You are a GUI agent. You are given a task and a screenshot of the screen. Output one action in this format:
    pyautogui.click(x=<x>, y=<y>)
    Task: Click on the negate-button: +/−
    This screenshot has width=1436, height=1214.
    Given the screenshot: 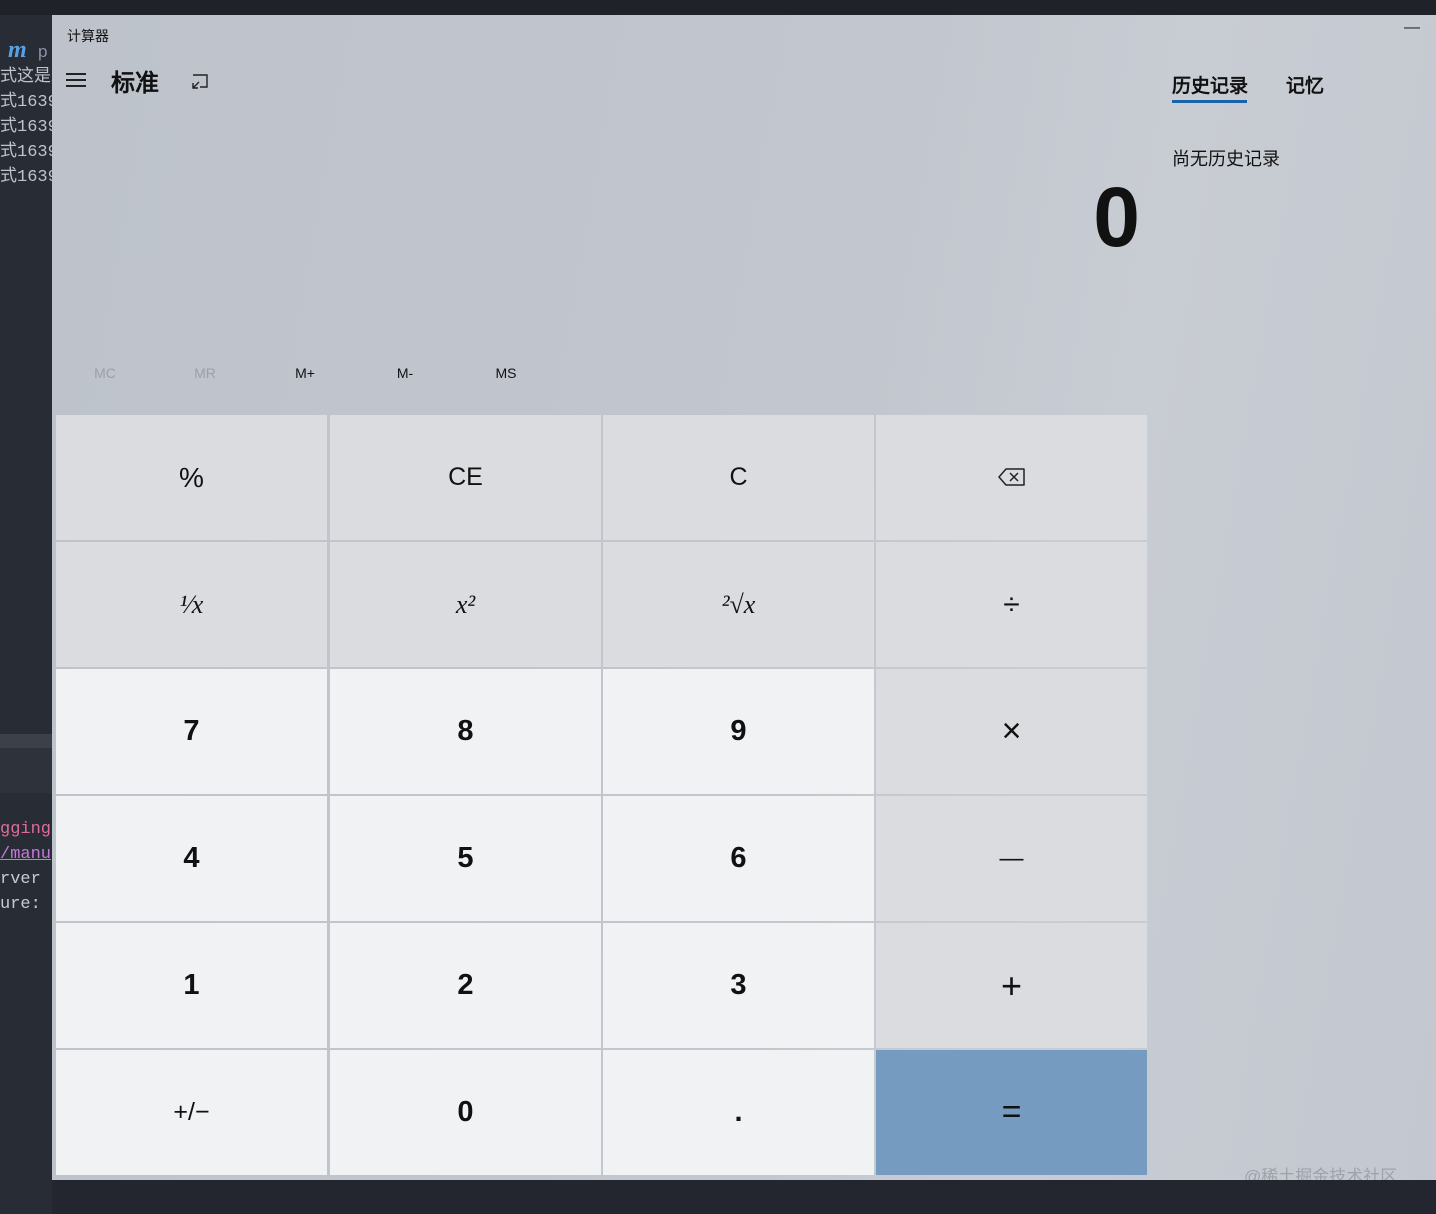 What is the action you would take?
    pyautogui.click(x=191, y=1112)
    